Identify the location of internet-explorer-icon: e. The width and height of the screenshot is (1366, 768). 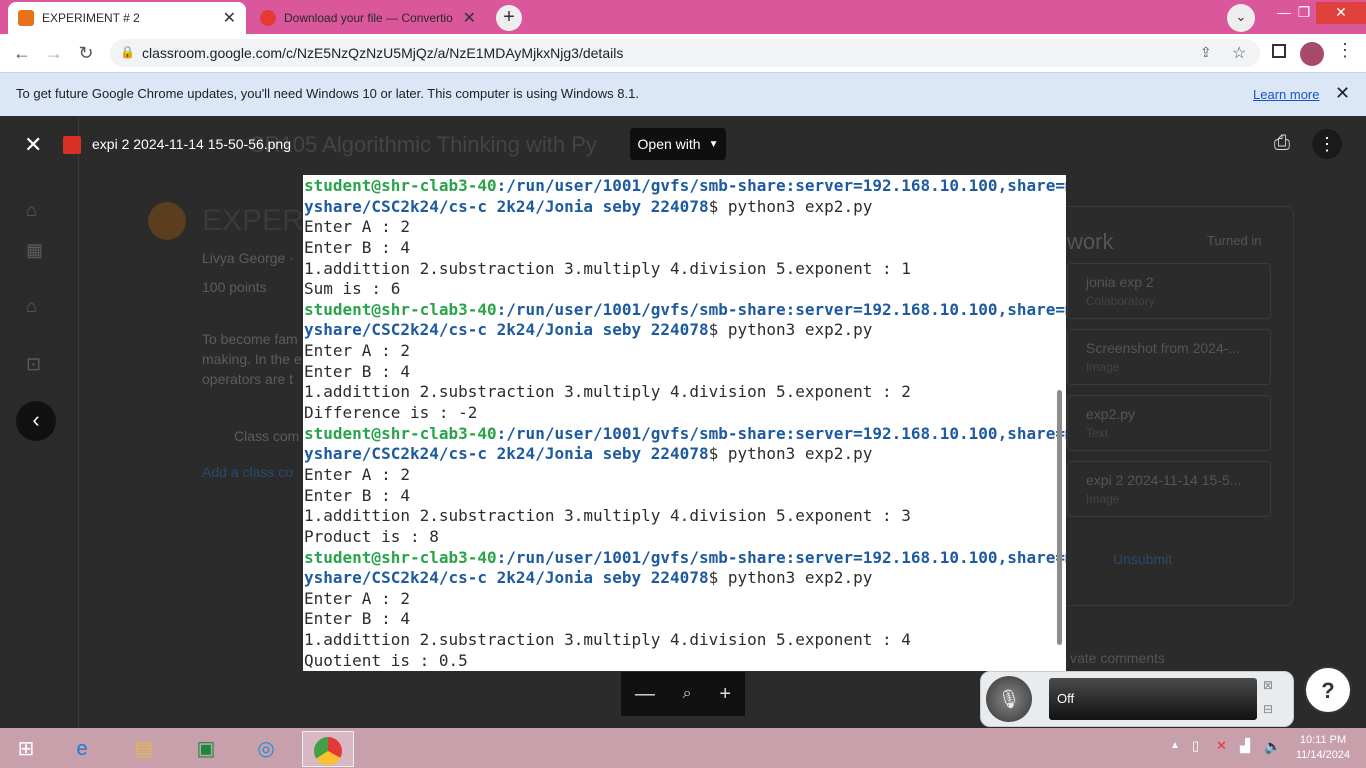
(82, 749).